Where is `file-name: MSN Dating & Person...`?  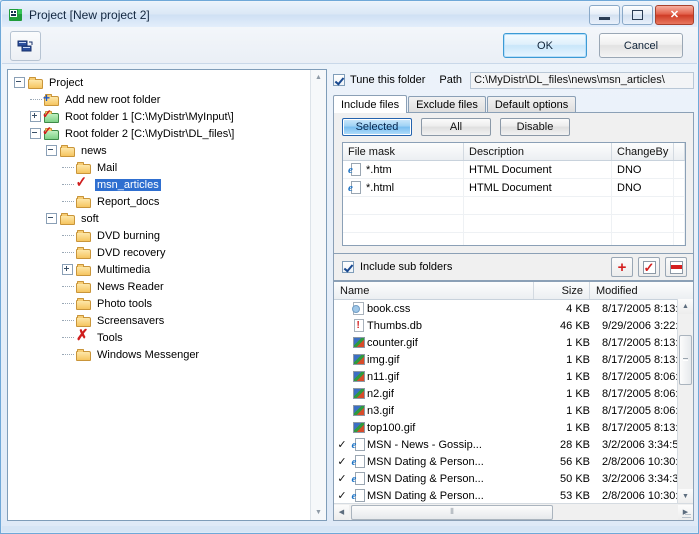 file-name: MSN Dating & Person... is located at coordinates (425, 478).